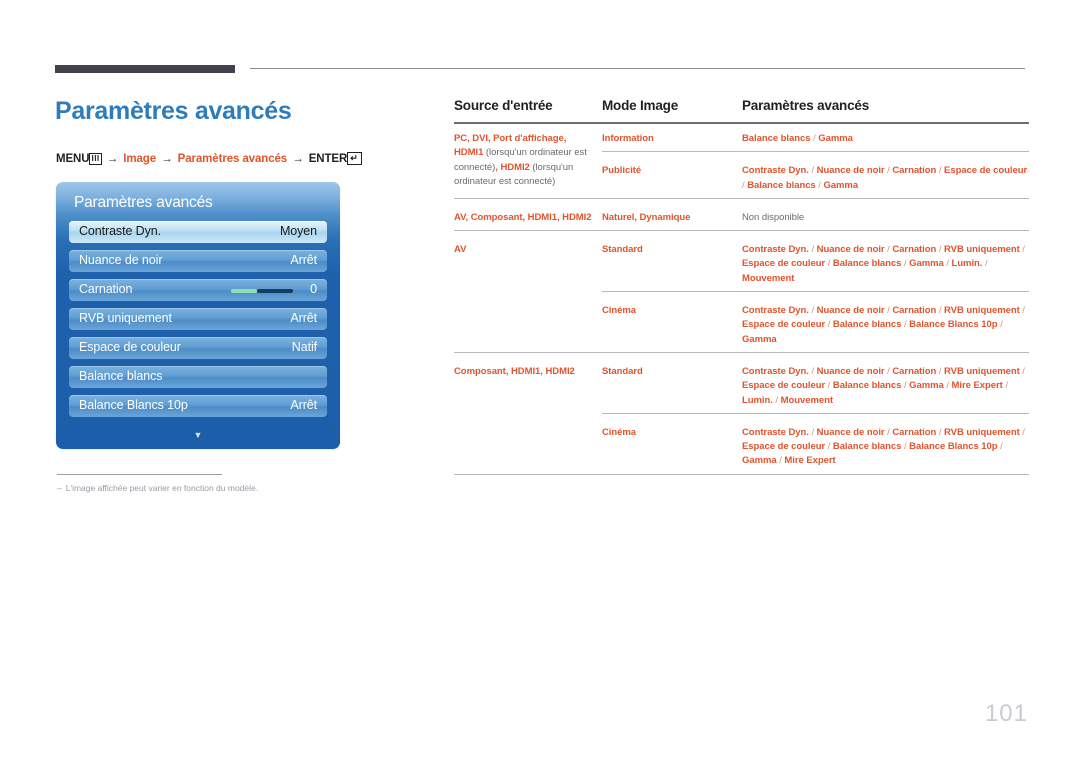  What do you see at coordinates (1006, 713) in the screenshot?
I see `page-number: 101` at bounding box center [1006, 713].